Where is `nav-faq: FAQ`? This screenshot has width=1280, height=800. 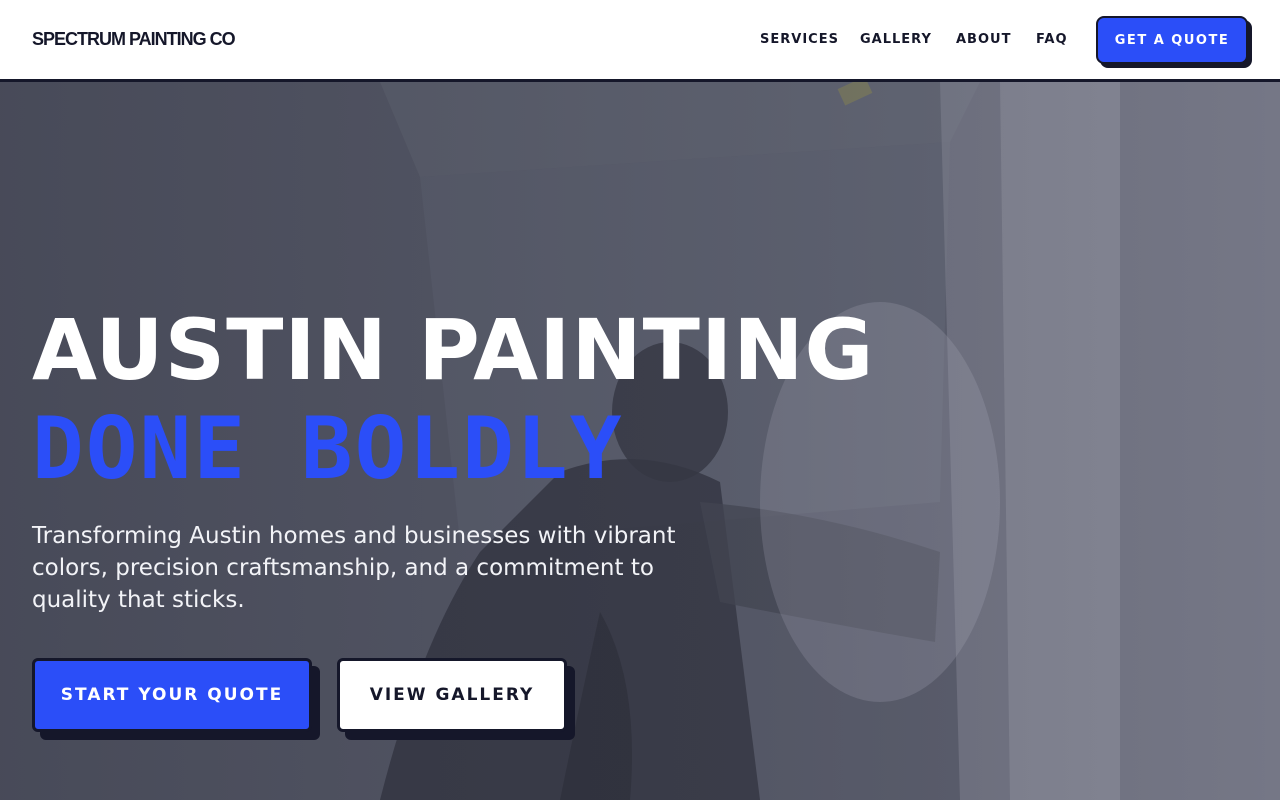 nav-faq: FAQ is located at coordinates (1052, 39).